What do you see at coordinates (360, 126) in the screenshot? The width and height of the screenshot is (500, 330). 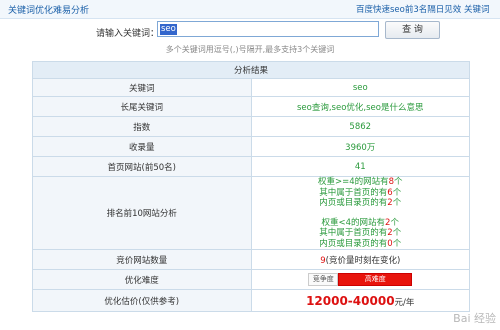 I see `row-value-index: 5862` at bounding box center [360, 126].